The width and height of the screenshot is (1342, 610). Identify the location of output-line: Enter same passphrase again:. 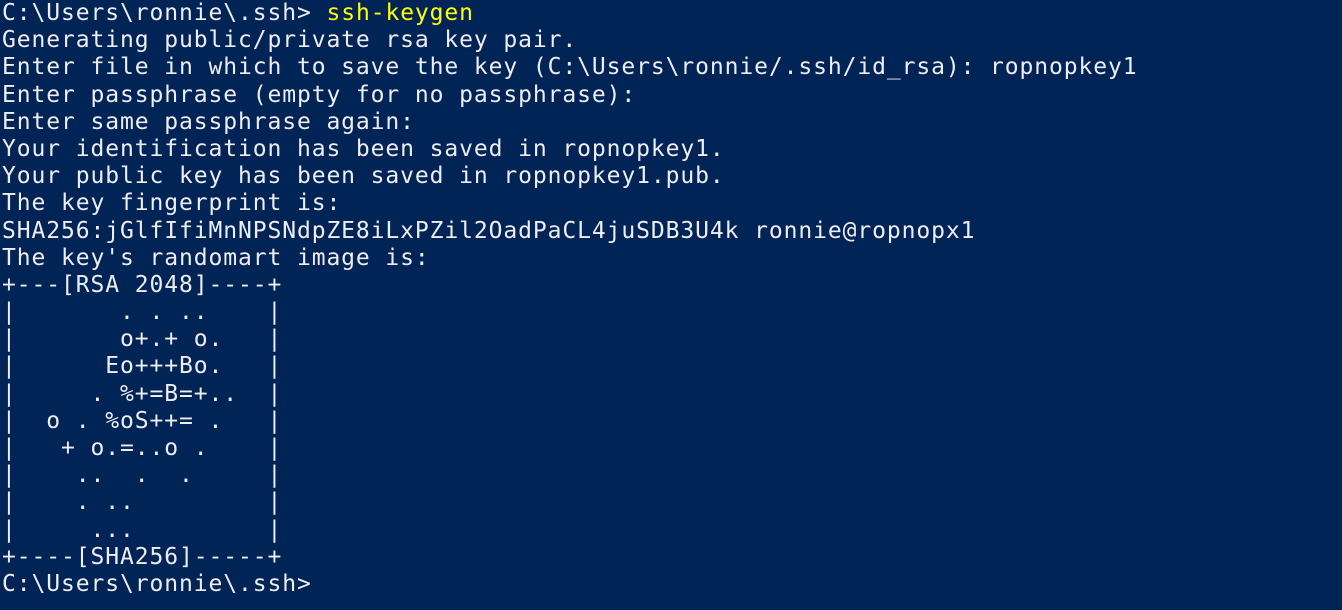
(208, 121).